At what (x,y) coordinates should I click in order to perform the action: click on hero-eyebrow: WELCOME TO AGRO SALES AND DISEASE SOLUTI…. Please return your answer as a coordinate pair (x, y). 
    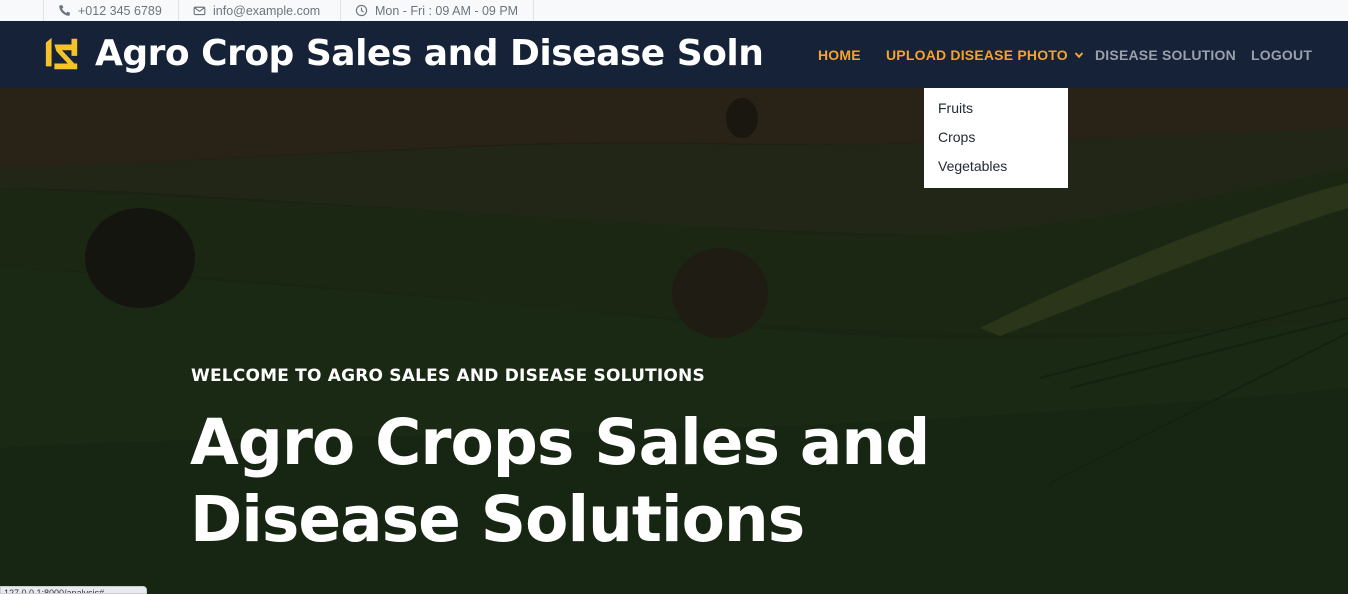
    Looking at the image, I should click on (448, 376).